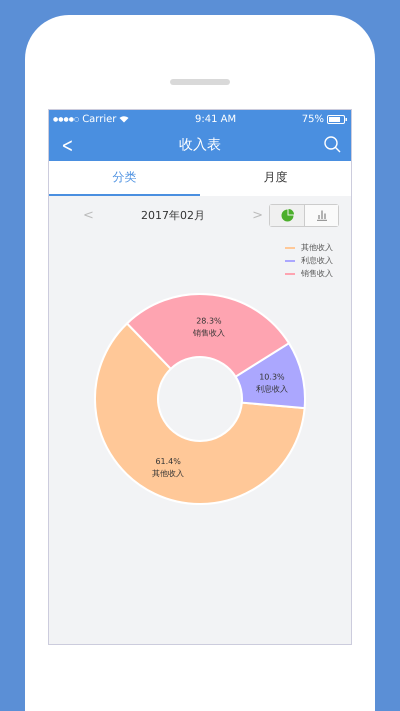 The height and width of the screenshot is (711, 400). What do you see at coordinates (68, 144) in the screenshot?
I see `back-button: <` at bounding box center [68, 144].